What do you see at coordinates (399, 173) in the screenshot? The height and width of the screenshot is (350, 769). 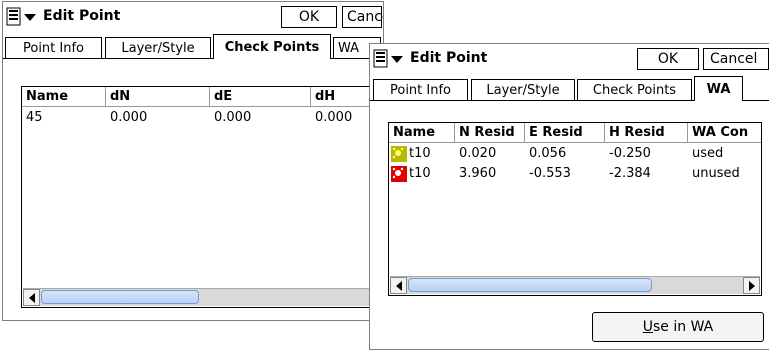 I see `unused-point-icon` at bounding box center [399, 173].